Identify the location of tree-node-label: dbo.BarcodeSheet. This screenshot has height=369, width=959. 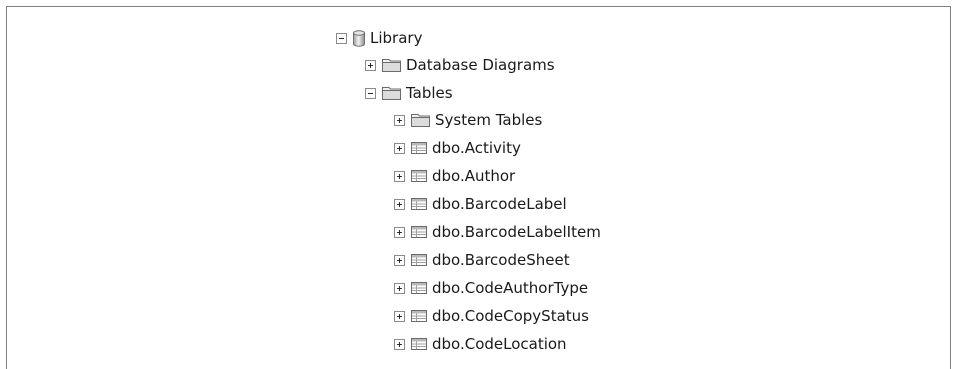
(501, 260).